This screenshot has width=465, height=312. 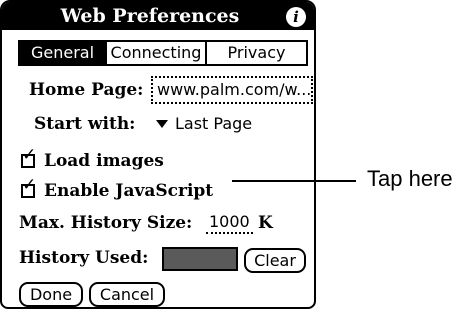 I want to click on history-used-fill, so click(x=200, y=259).